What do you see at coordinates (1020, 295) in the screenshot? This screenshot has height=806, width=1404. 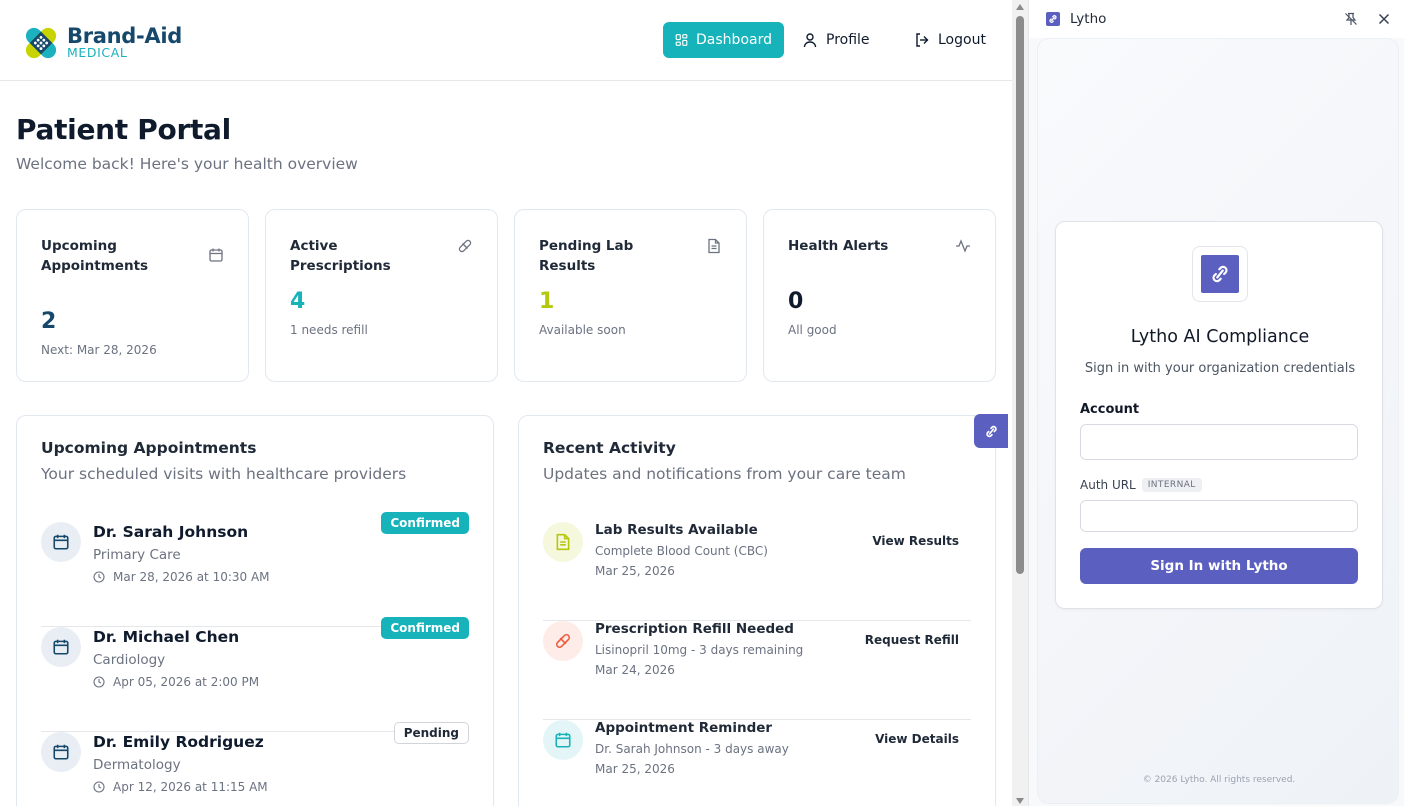 I see `scrollbar-thumb` at bounding box center [1020, 295].